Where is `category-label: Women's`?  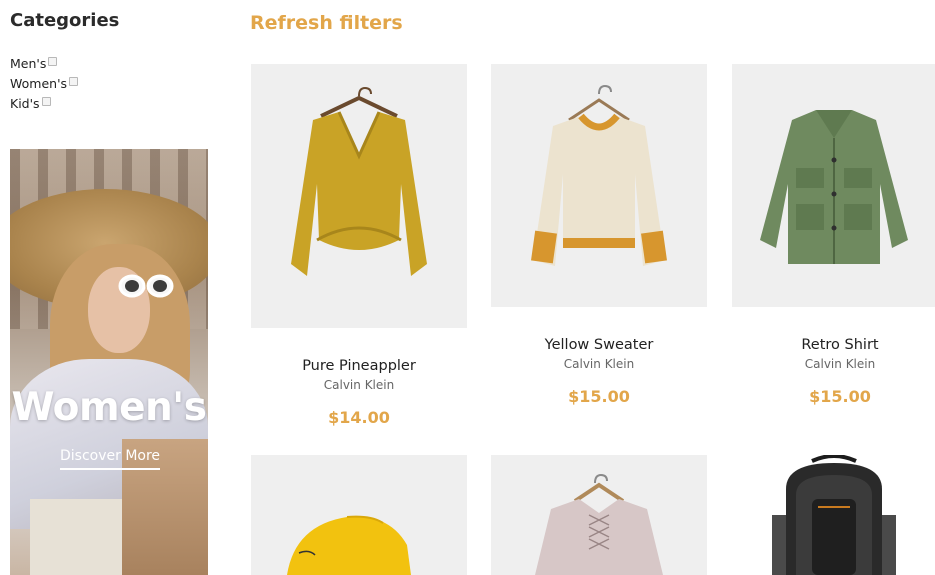 category-label: Women's is located at coordinates (39, 83).